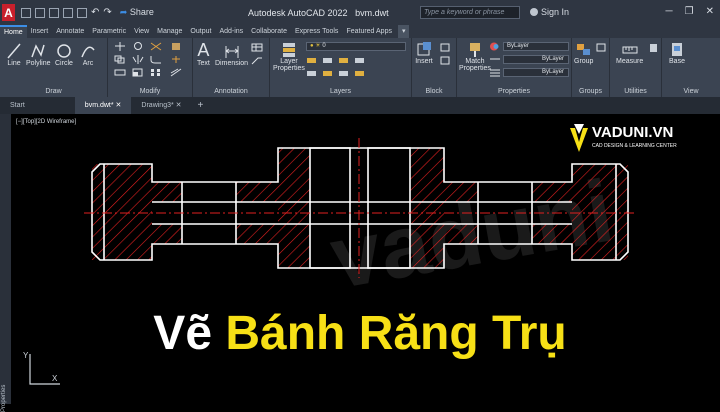 The image size is (720, 412). I want to click on measure-button: Measure, so click(629, 53).